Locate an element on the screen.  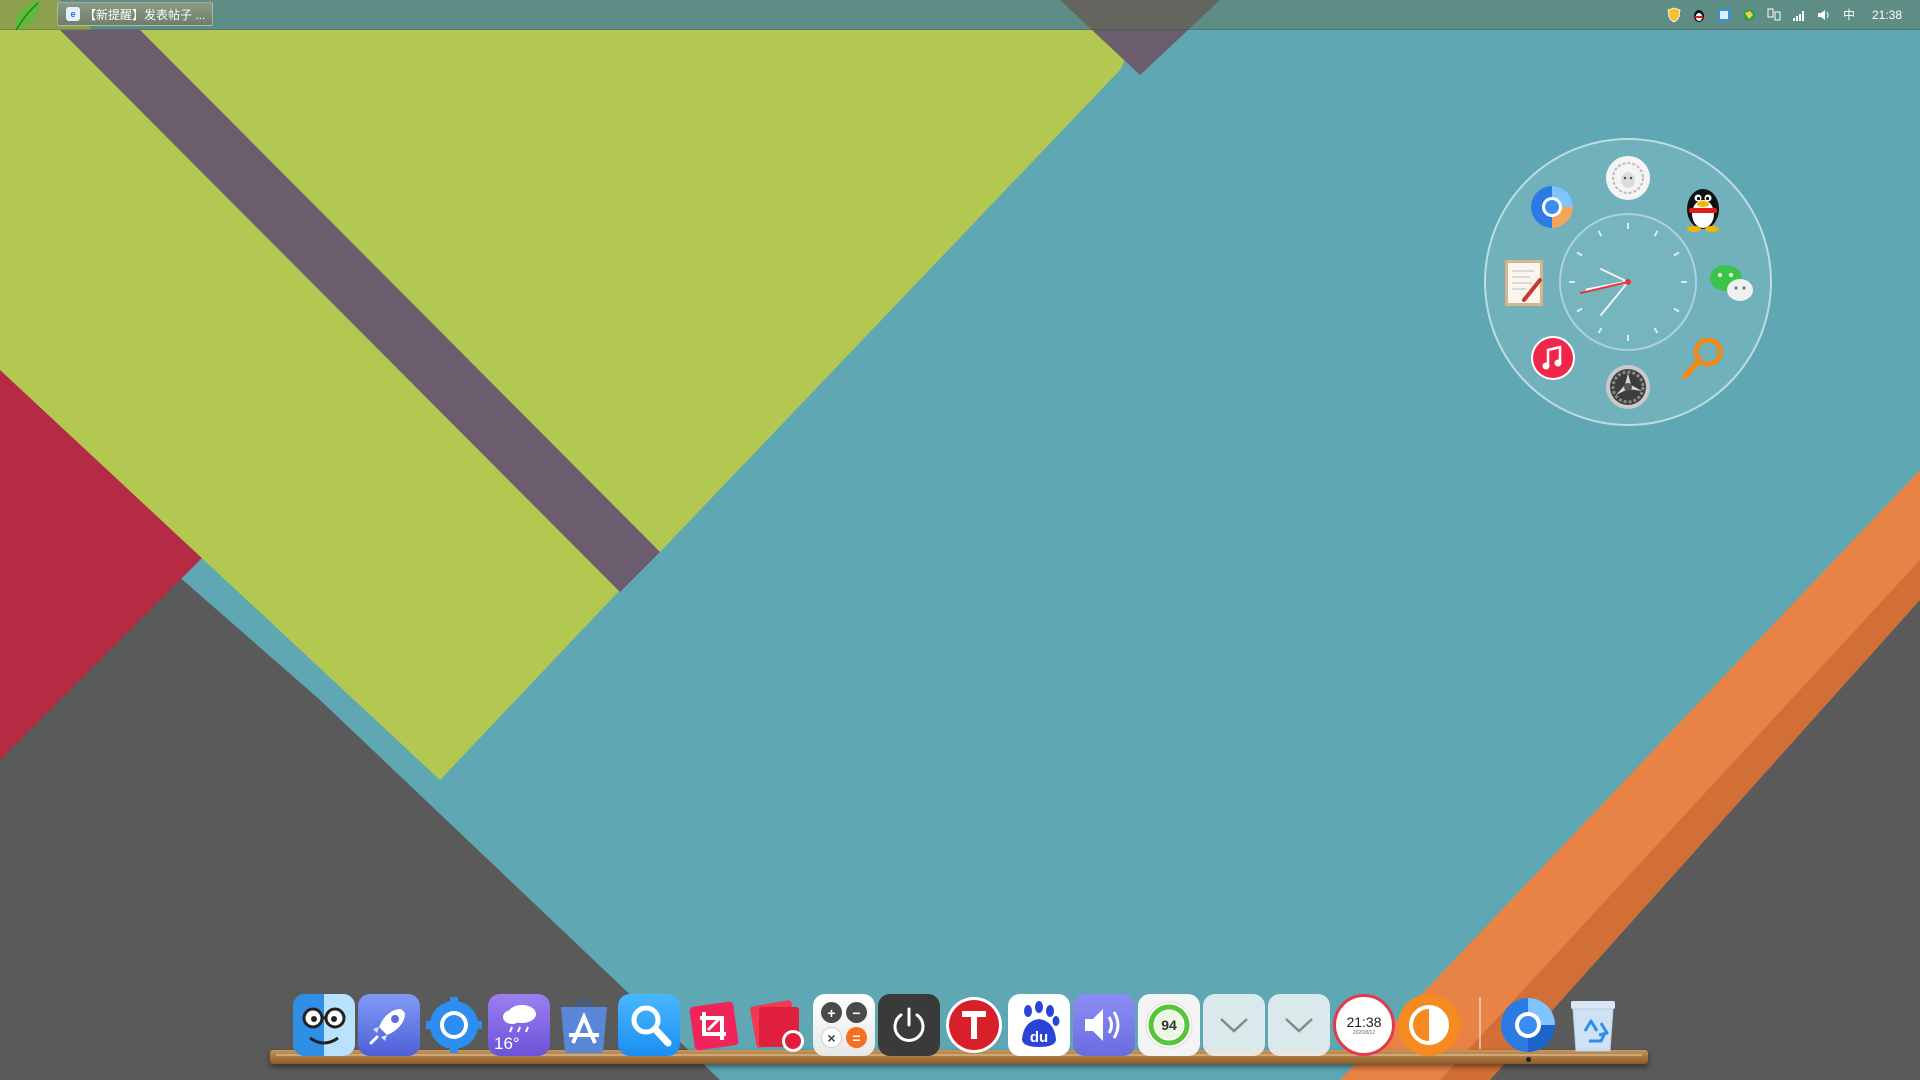
dock-item-launchpad is located at coordinates (389, 1025).